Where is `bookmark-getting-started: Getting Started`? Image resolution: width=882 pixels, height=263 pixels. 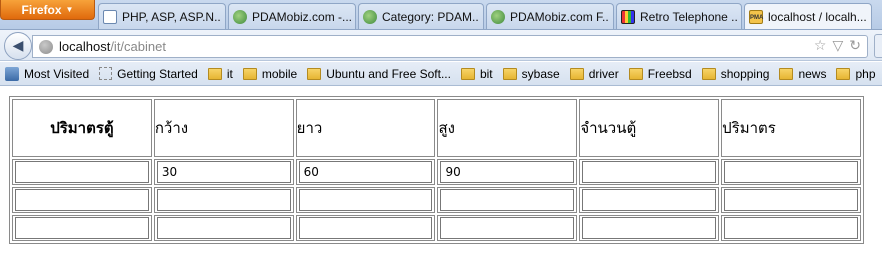 bookmark-getting-started: Getting Started is located at coordinates (148, 74).